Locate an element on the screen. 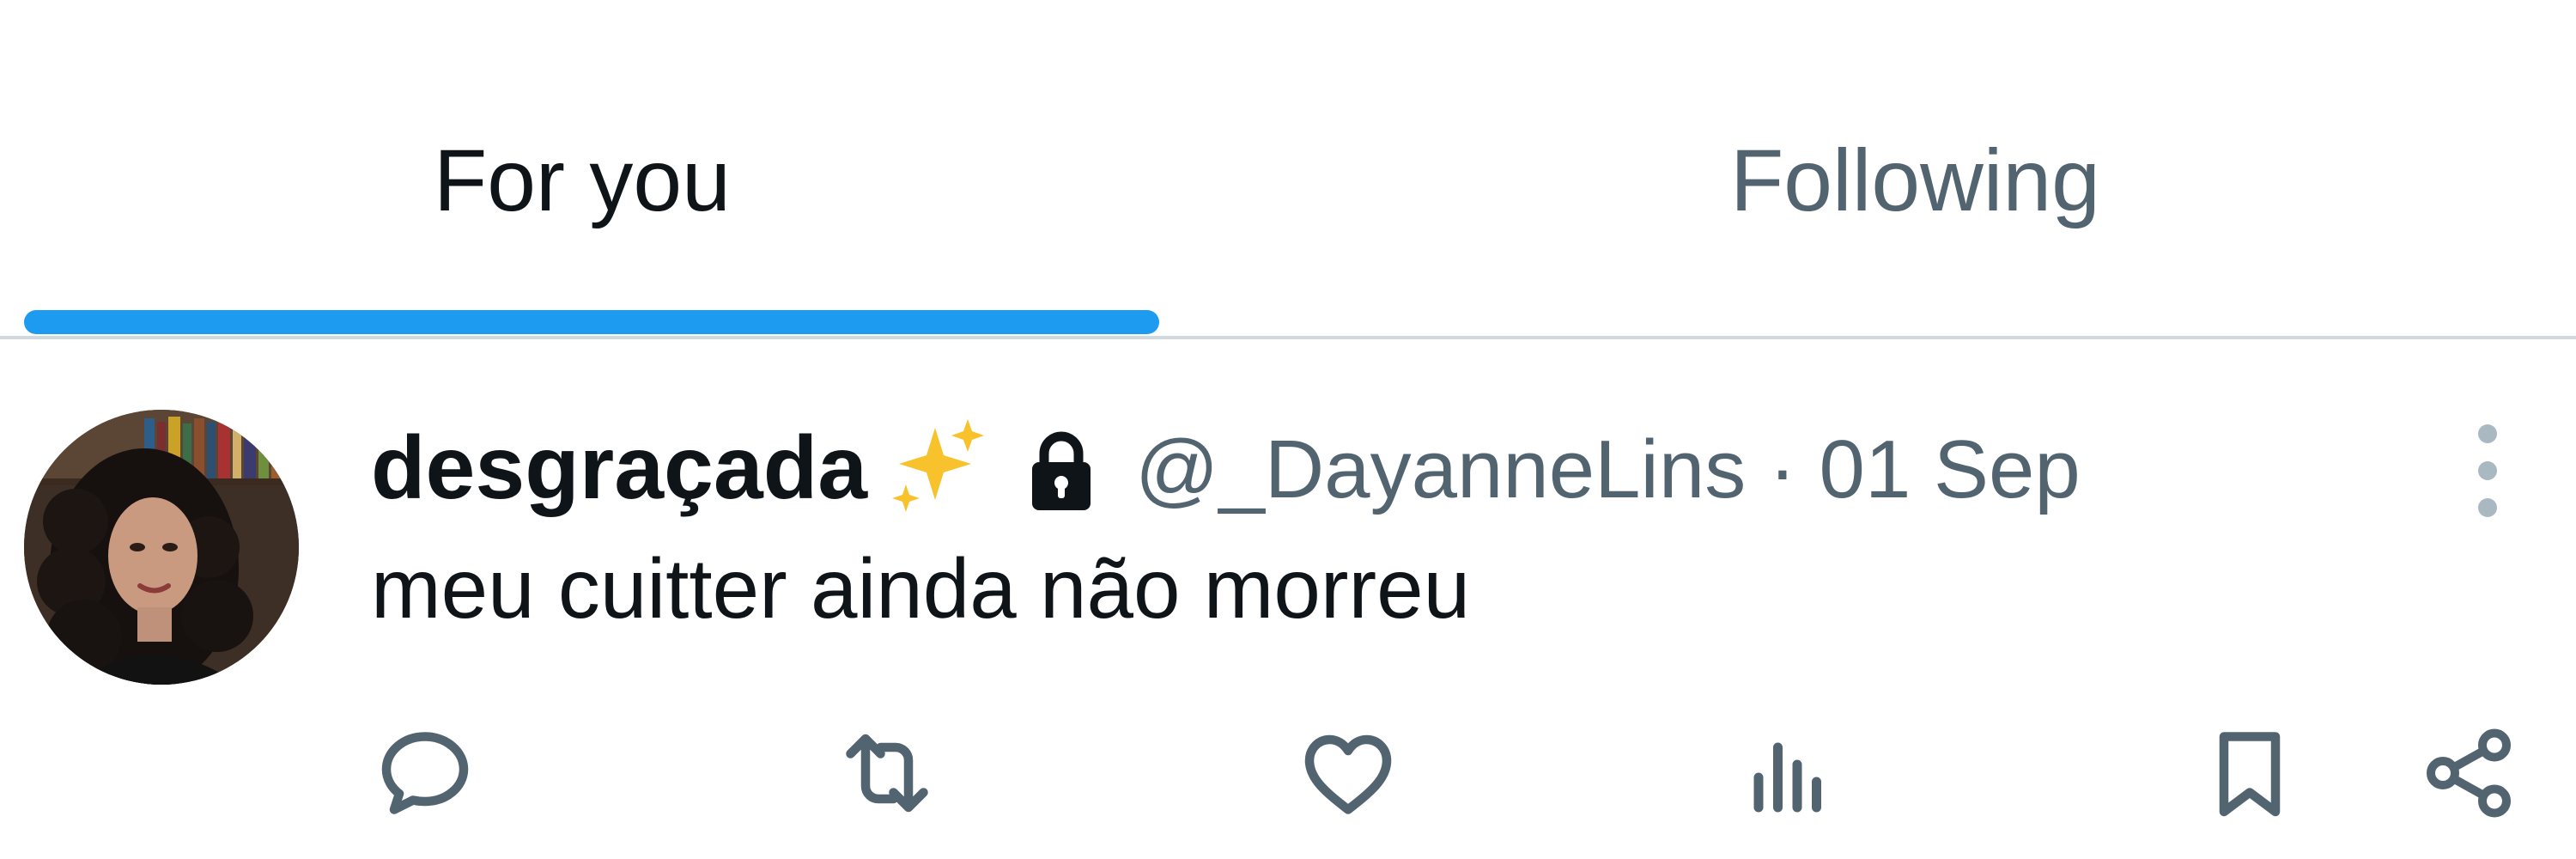 The height and width of the screenshot is (859, 2576). tweet-text: meu cuitter ainda não morreu is located at coordinates (921, 588).